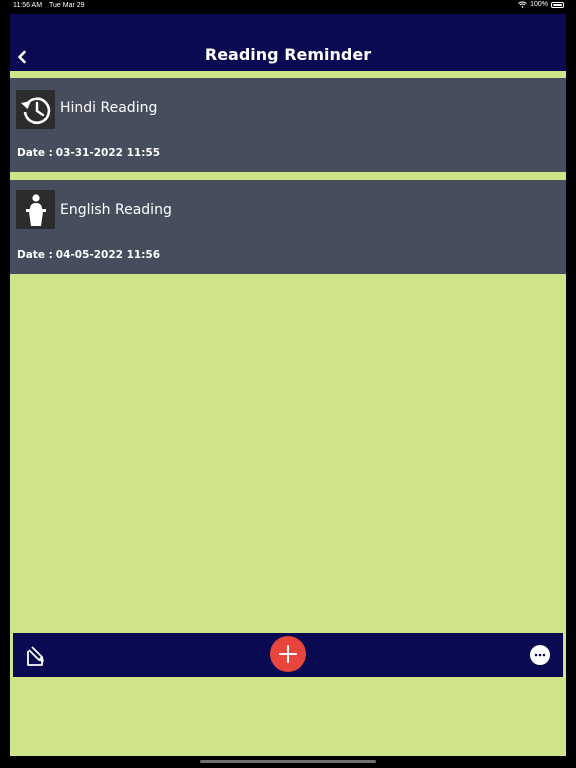  I want to click on reminder-title: English Reading, so click(116, 210).